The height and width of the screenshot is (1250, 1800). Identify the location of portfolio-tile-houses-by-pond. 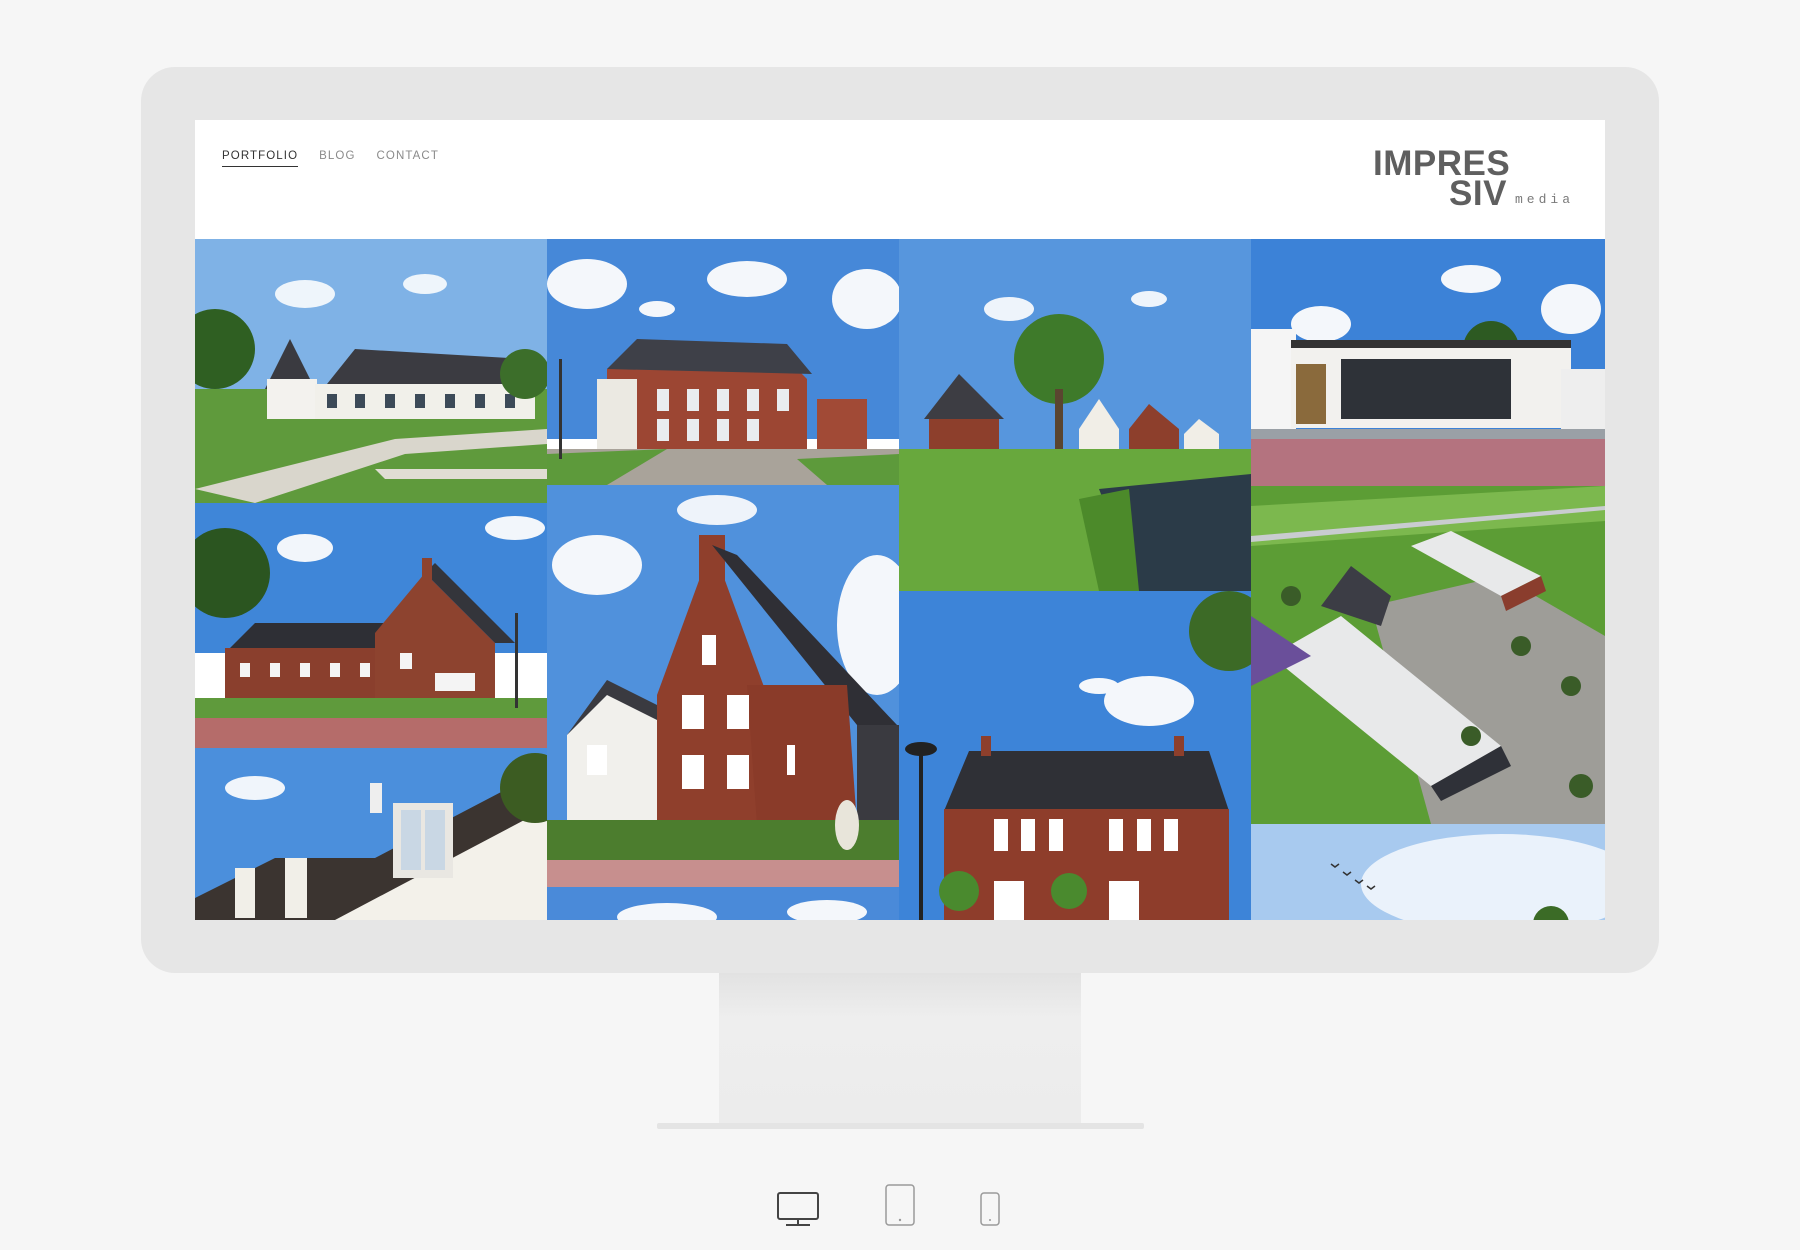
(1075, 415).